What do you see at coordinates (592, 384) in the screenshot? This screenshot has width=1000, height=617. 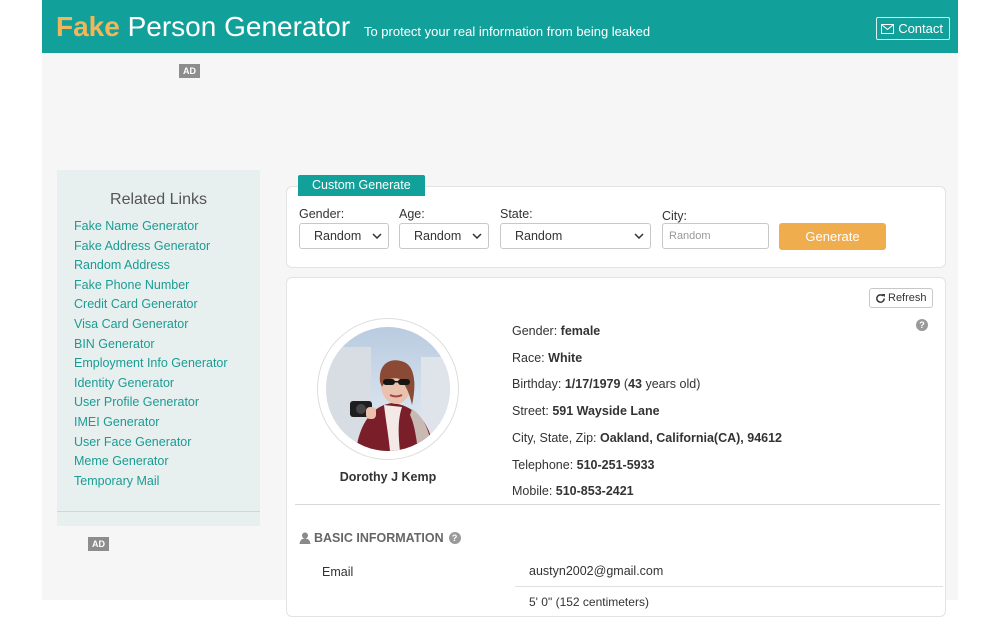 I see `birthday-value: 1/17/1979` at bounding box center [592, 384].